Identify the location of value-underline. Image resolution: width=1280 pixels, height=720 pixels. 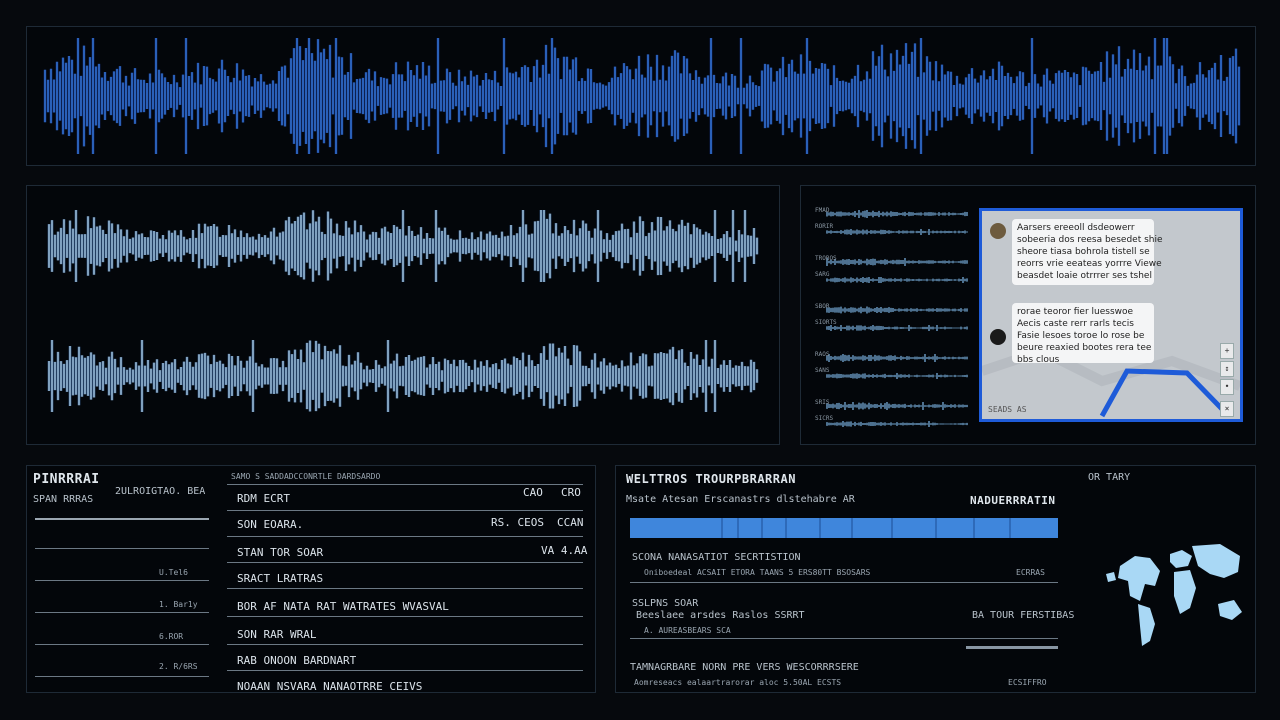
(1012, 647).